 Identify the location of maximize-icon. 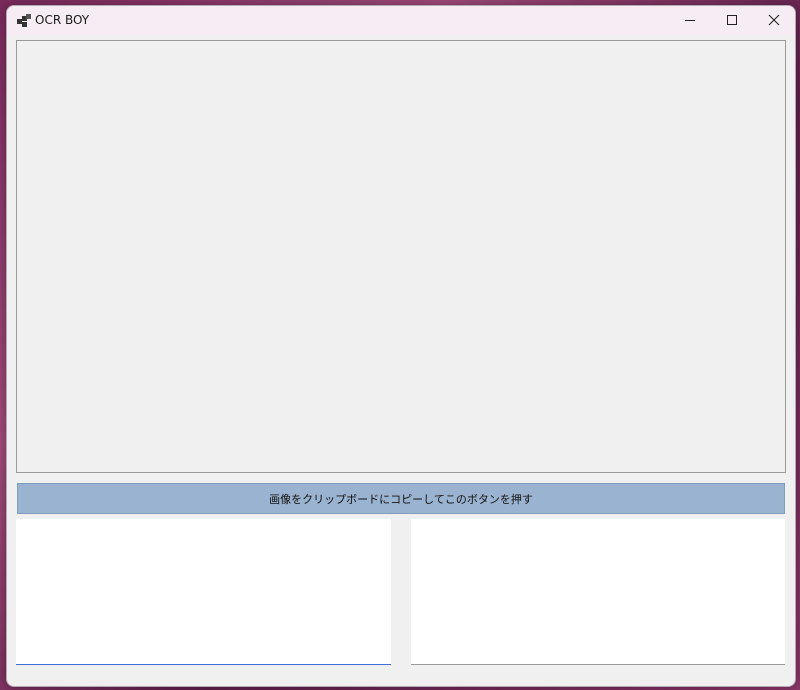
(732, 20).